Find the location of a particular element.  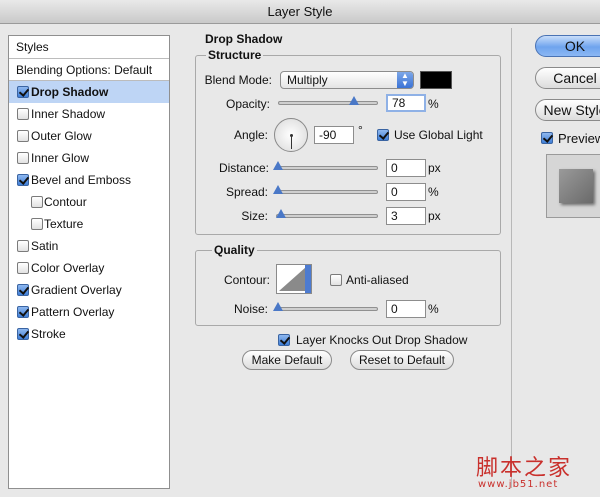

watermark-url: www.jb51.net is located at coordinates (518, 484).